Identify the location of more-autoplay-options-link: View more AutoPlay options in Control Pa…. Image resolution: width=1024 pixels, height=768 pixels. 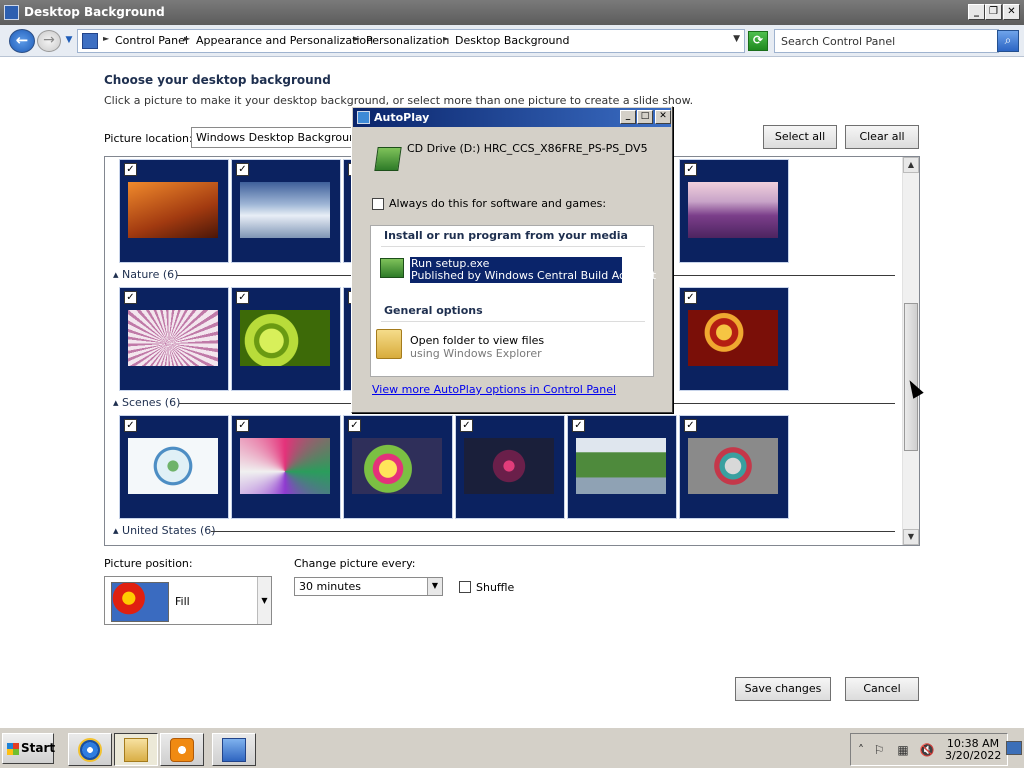
(494, 389).